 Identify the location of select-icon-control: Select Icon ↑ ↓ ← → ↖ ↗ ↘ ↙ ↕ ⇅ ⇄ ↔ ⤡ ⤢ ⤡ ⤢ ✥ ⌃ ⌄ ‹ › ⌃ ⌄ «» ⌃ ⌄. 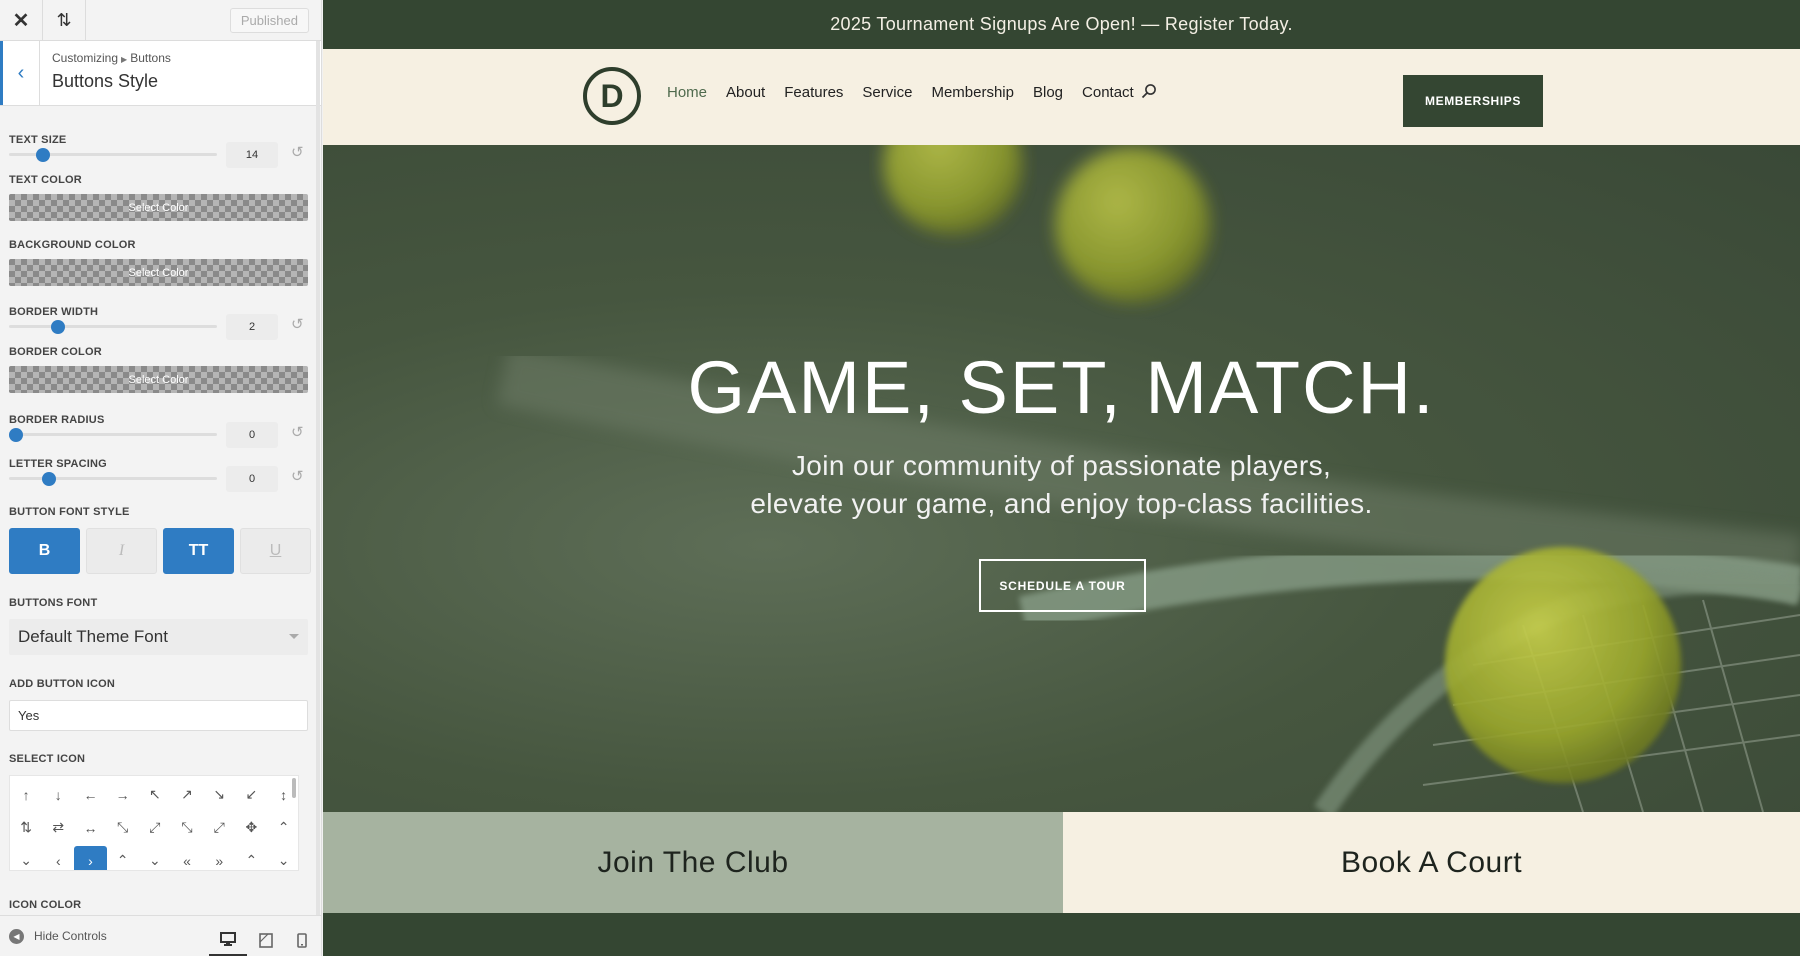
(160, 810).